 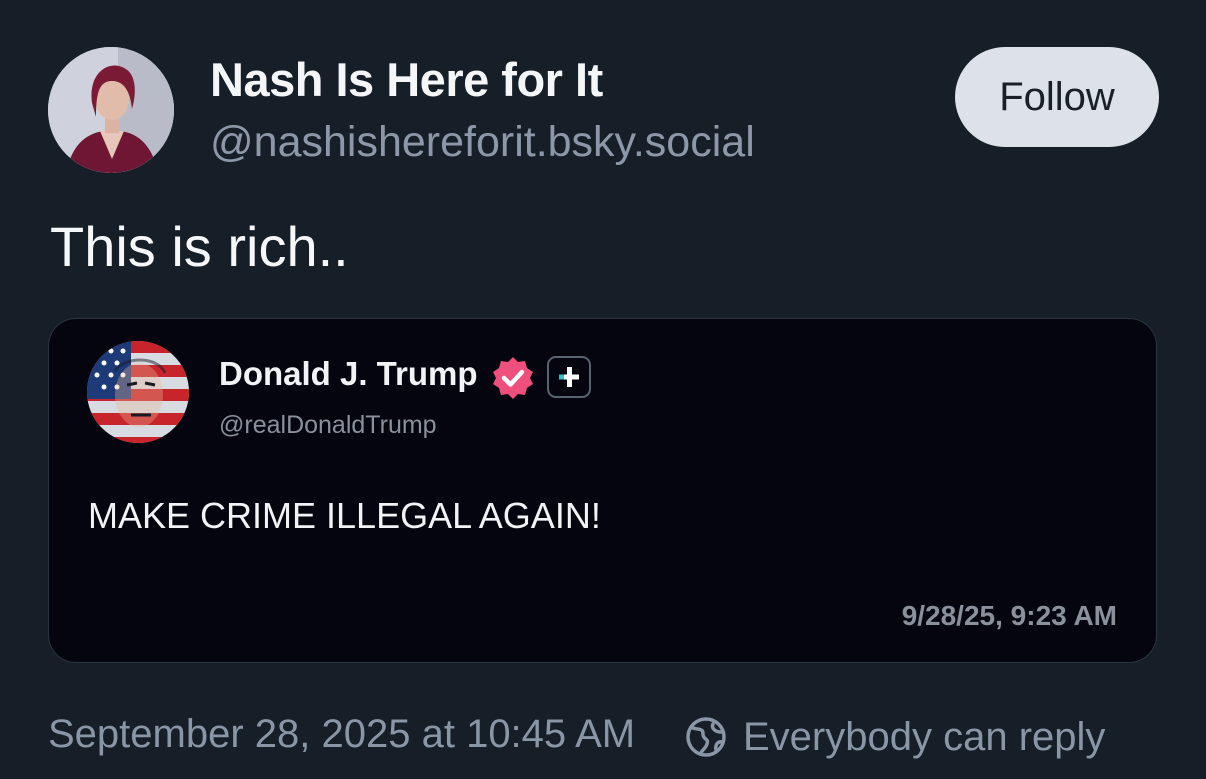 What do you see at coordinates (344, 515) in the screenshot?
I see `quoted-post-text: MAKE CRIME ILLEGAL AGAIN!` at bounding box center [344, 515].